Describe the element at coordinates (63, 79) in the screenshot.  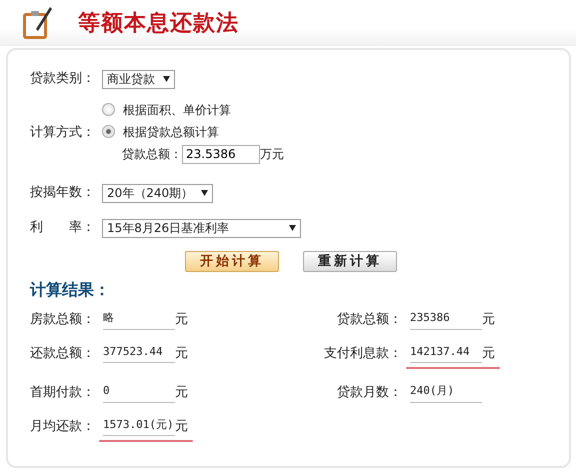
I see `field-label: 贷款类别：` at that location.